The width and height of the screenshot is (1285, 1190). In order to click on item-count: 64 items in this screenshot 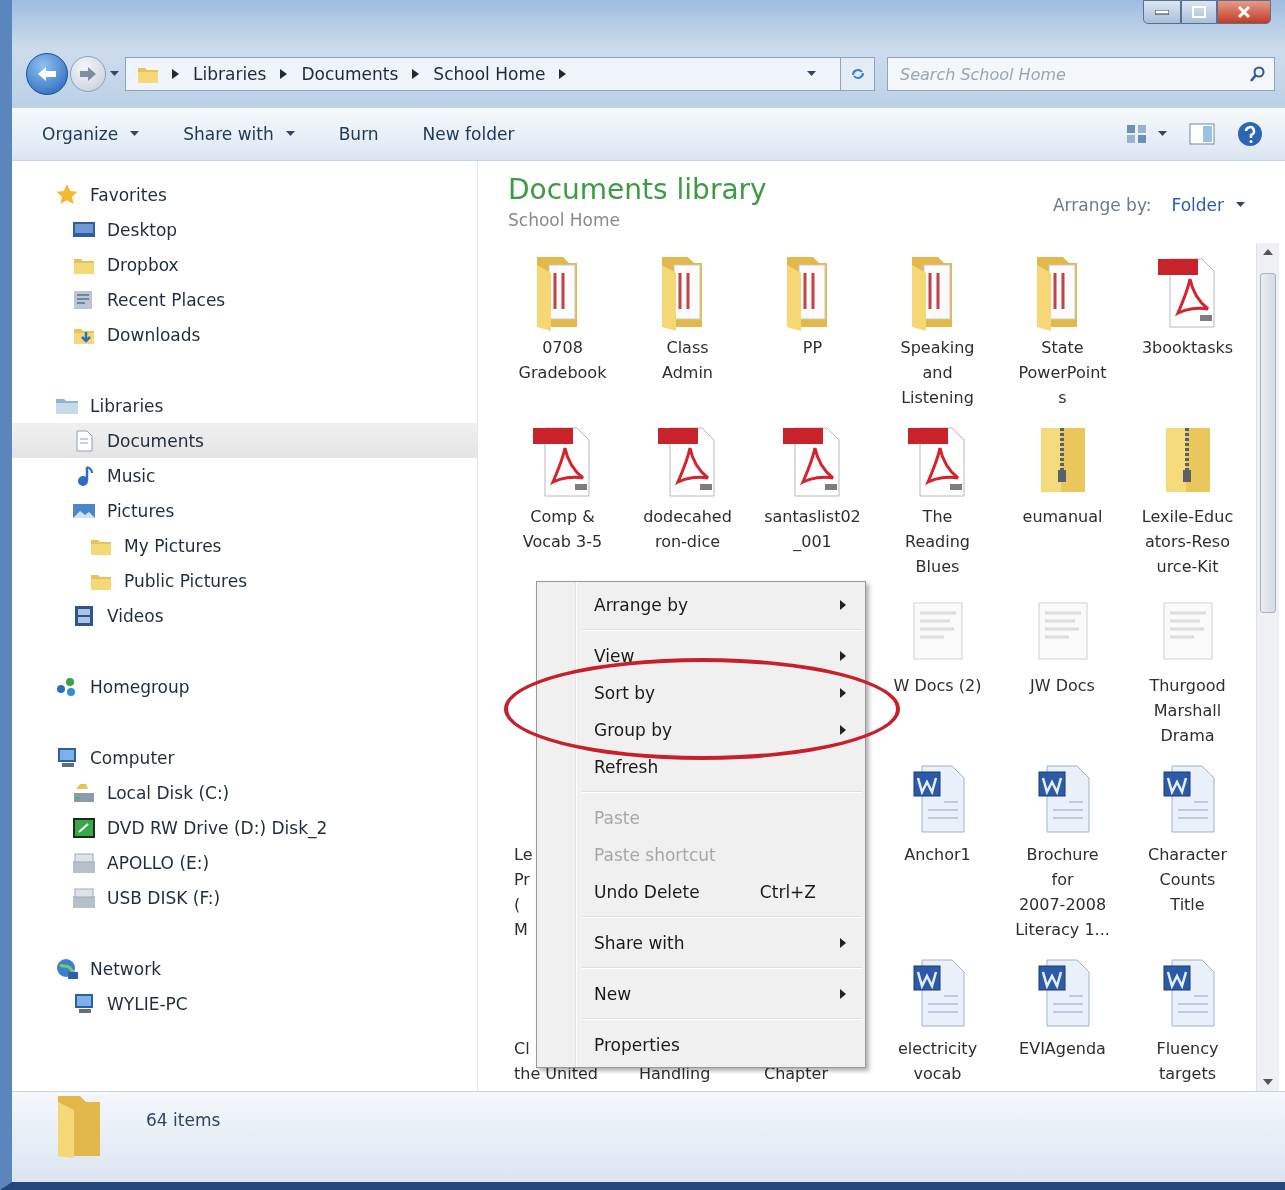, I will do `click(183, 1120)`.